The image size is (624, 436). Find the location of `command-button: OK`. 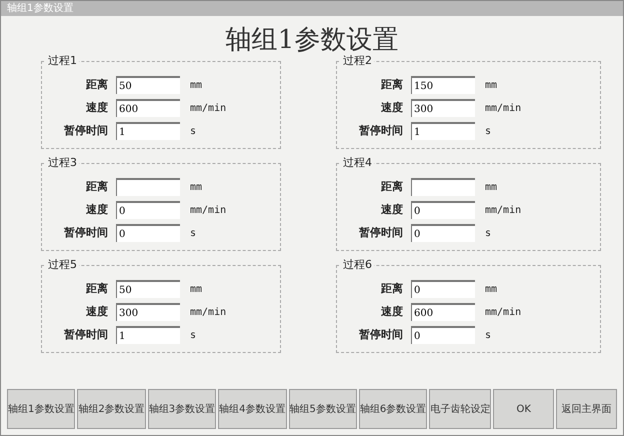

command-button: OK is located at coordinates (523, 409).